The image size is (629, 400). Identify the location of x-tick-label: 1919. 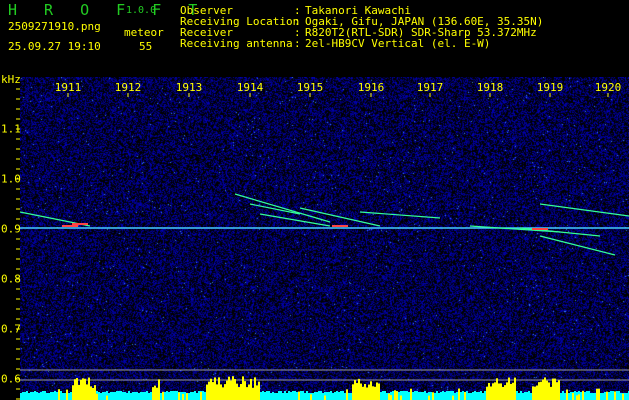
(550, 87).